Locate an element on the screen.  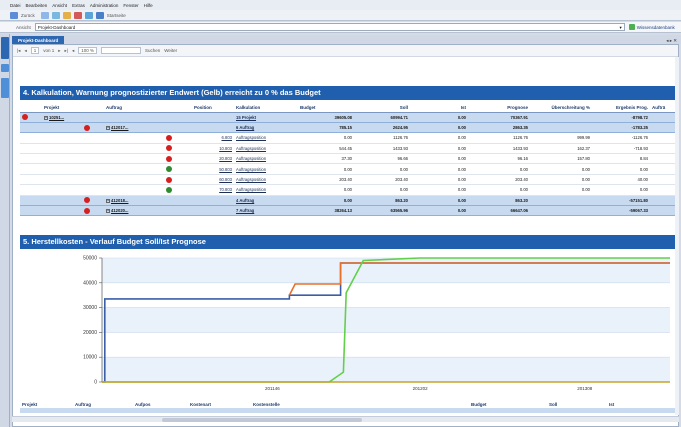
vertical-scrollbar is located at coordinates (677, 236).